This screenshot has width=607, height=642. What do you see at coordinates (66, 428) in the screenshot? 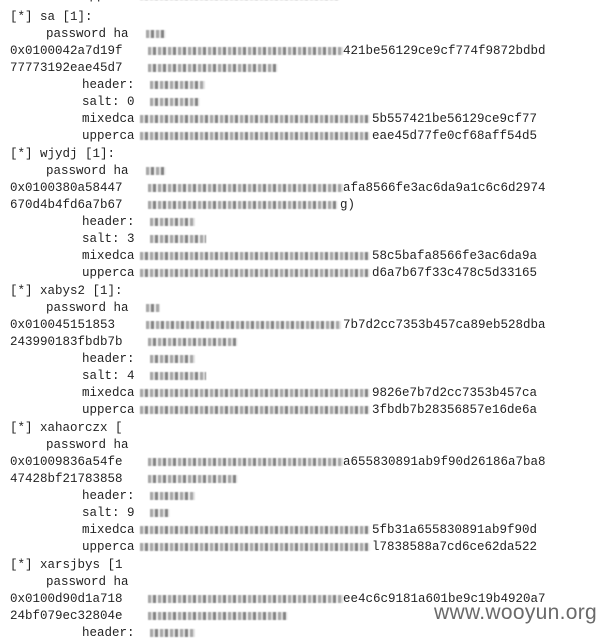
I see `entry-header: [*] xahaorczx [` at bounding box center [66, 428].